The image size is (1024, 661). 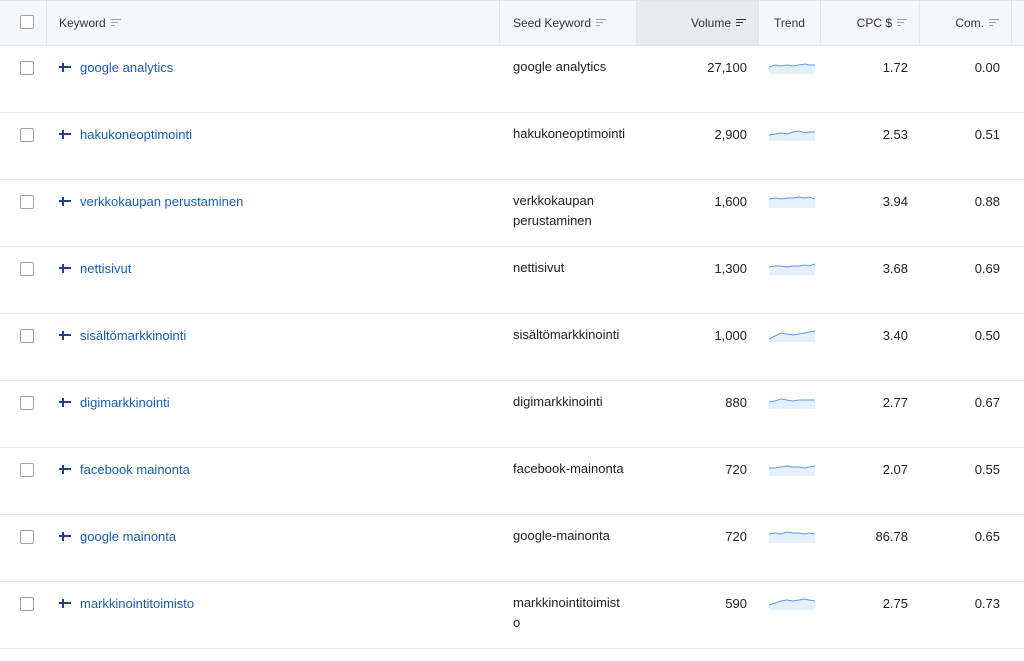 I want to click on keyword-link: facebook mainonta, so click(x=135, y=469).